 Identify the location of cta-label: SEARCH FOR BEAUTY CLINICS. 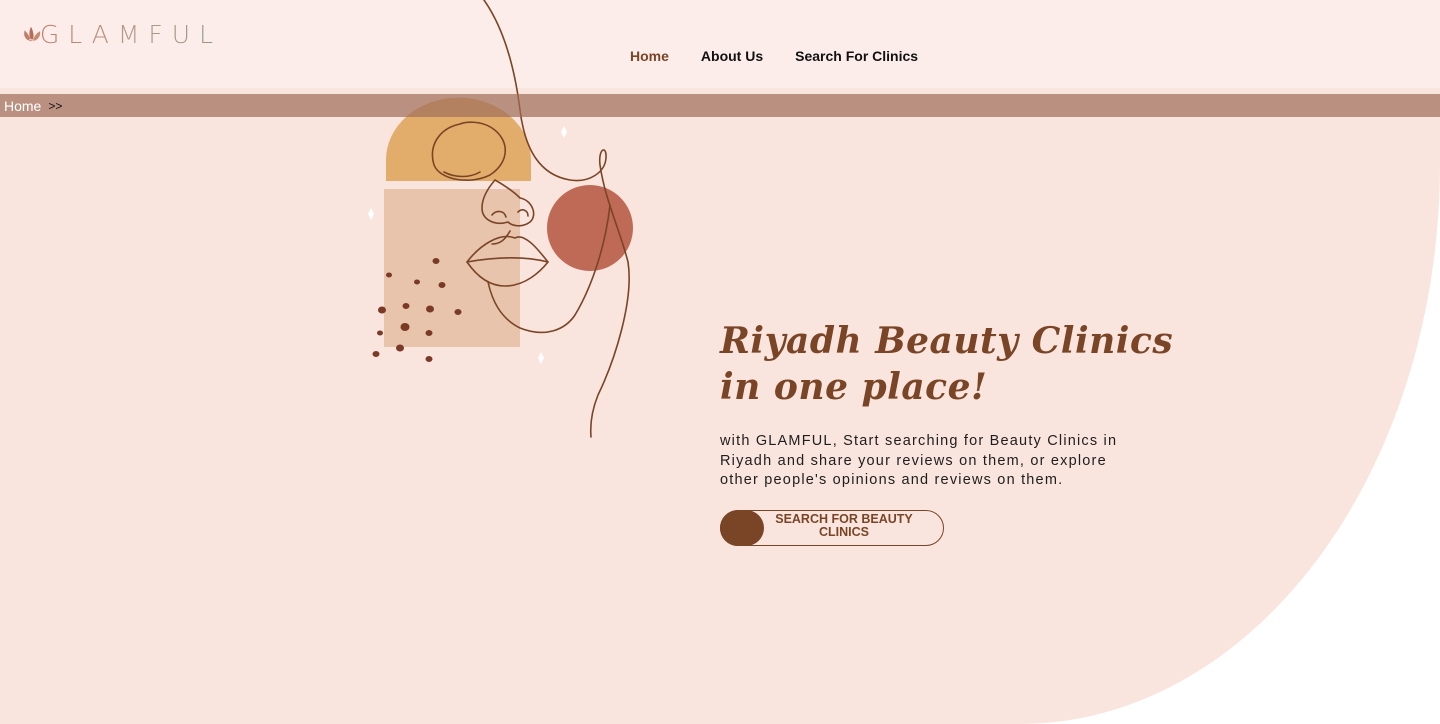
(844, 525).